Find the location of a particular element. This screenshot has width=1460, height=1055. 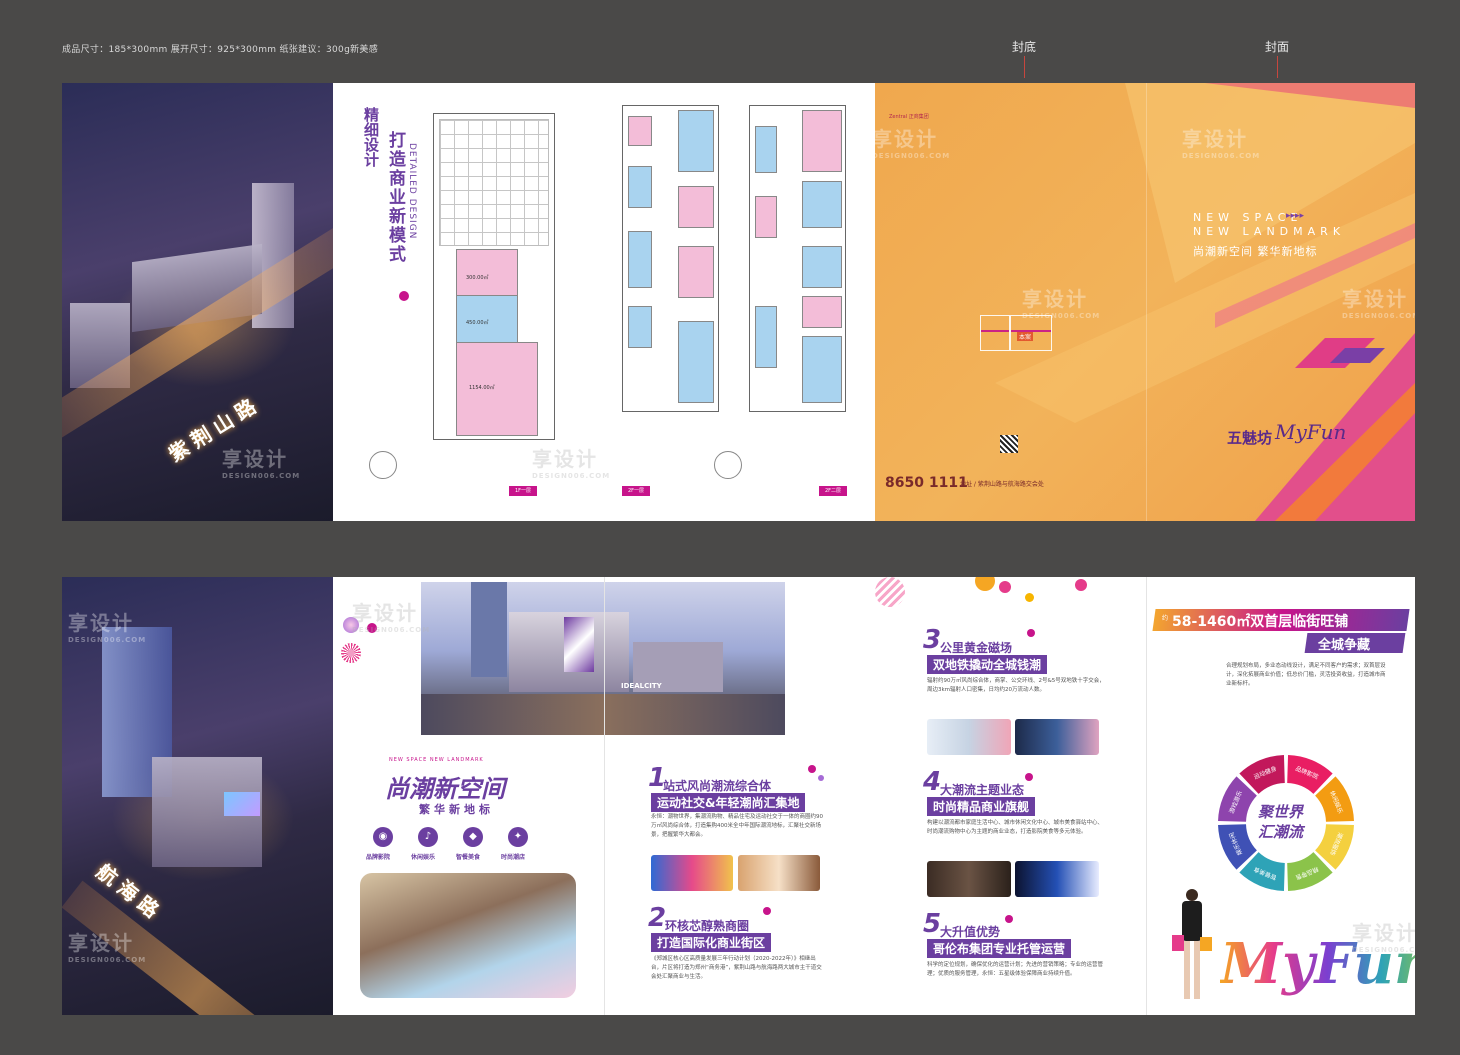

design-title-b: 打造商业新模式 is located at coordinates (395, 197).